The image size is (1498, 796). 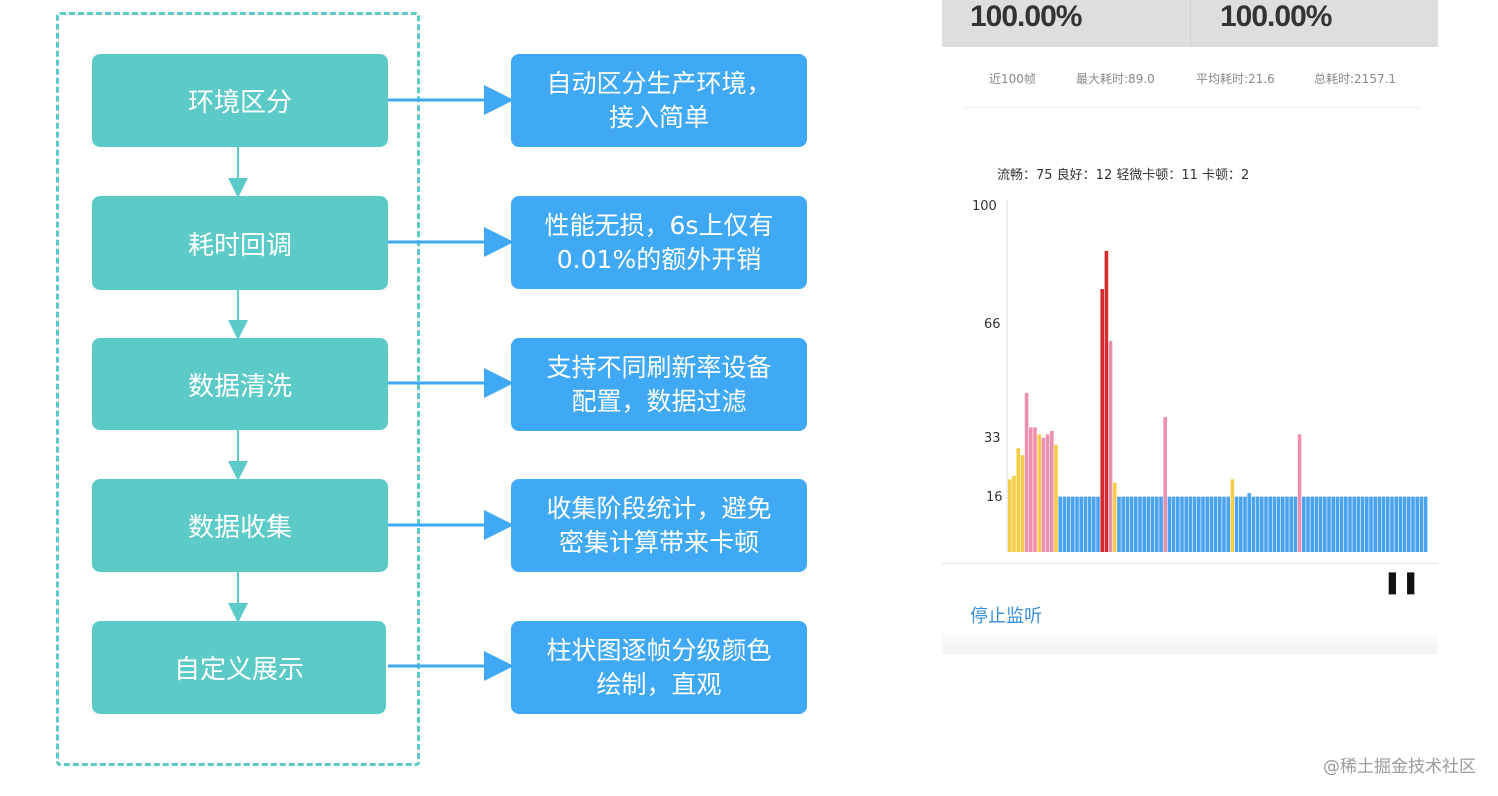 I want to click on step-data-collection: 数据收集, so click(x=240, y=525).